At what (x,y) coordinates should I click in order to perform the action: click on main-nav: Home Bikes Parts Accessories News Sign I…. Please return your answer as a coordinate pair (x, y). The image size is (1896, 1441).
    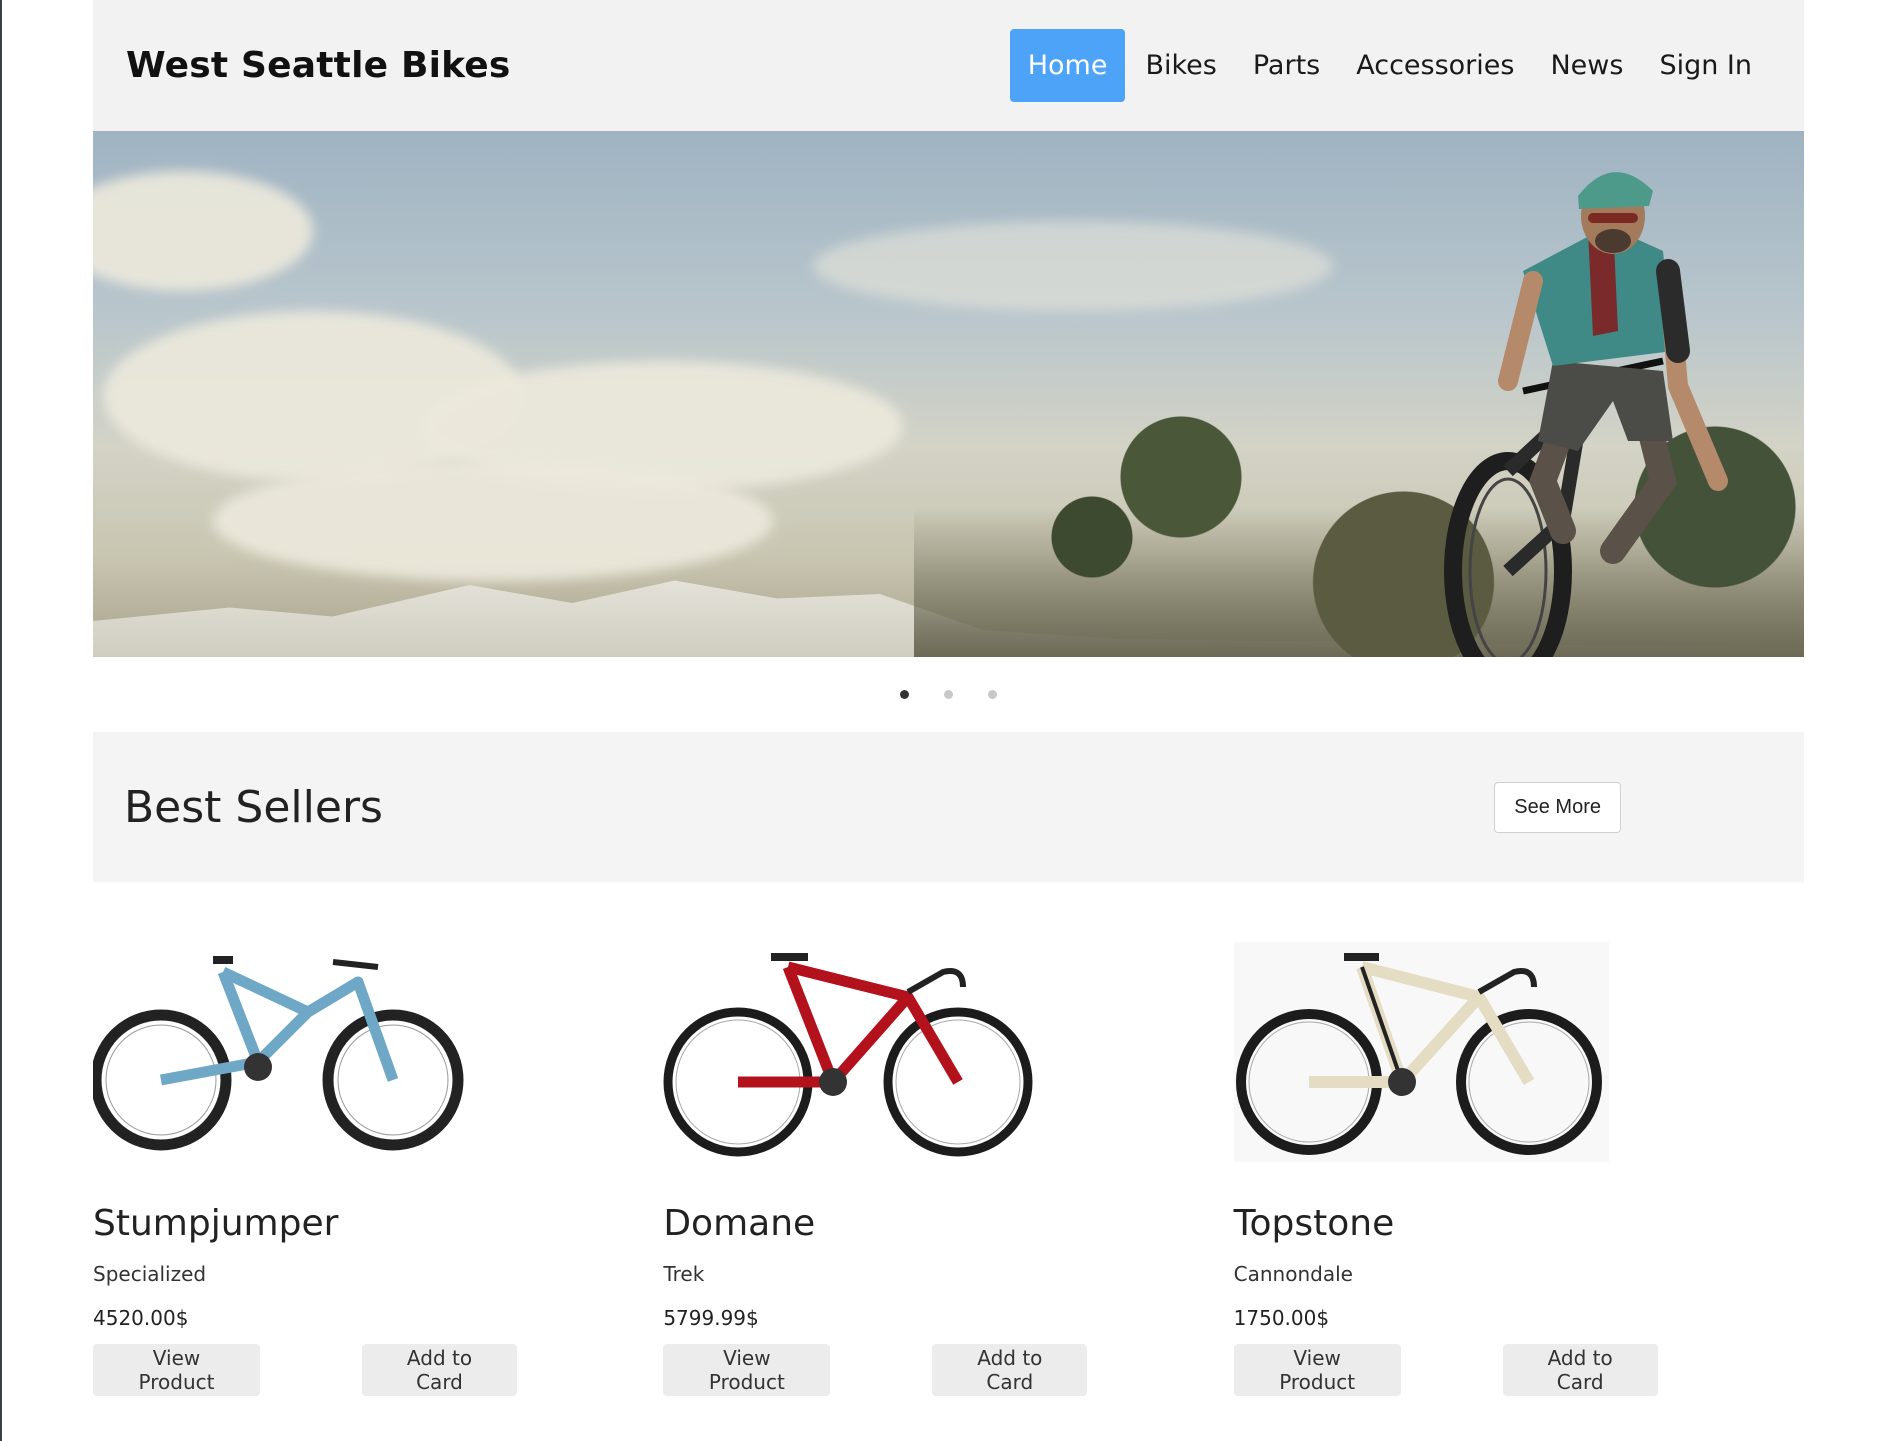
    Looking at the image, I should click on (1389, 65).